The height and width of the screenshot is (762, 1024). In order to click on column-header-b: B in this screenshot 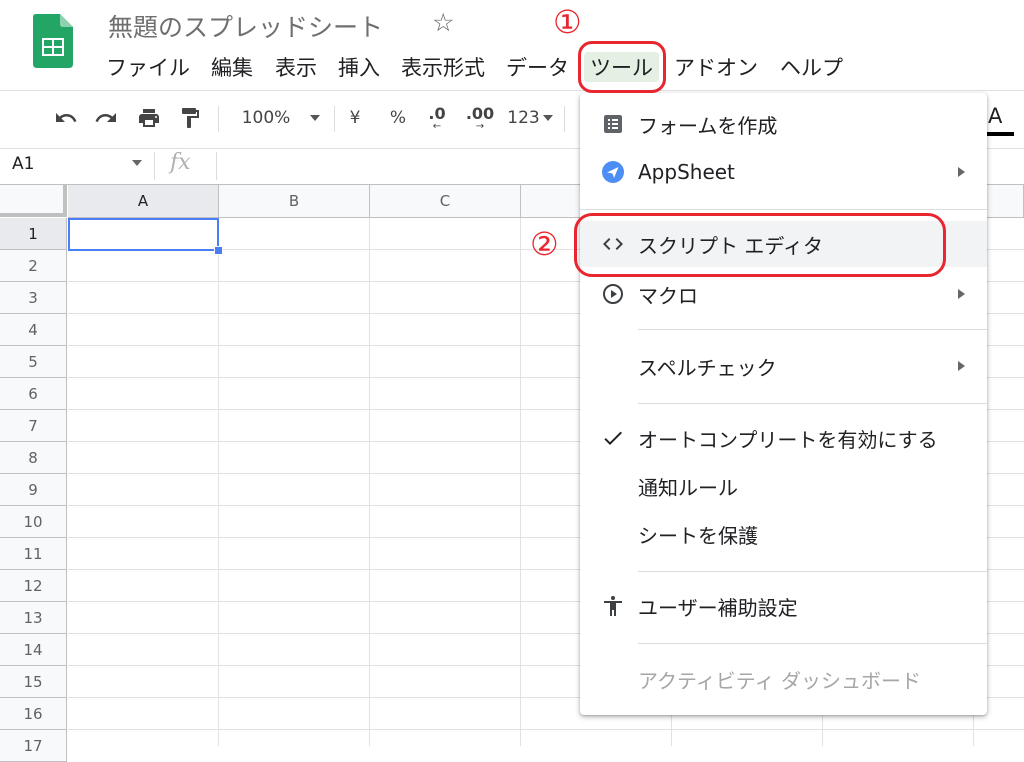, I will do `click(294, 201)`.